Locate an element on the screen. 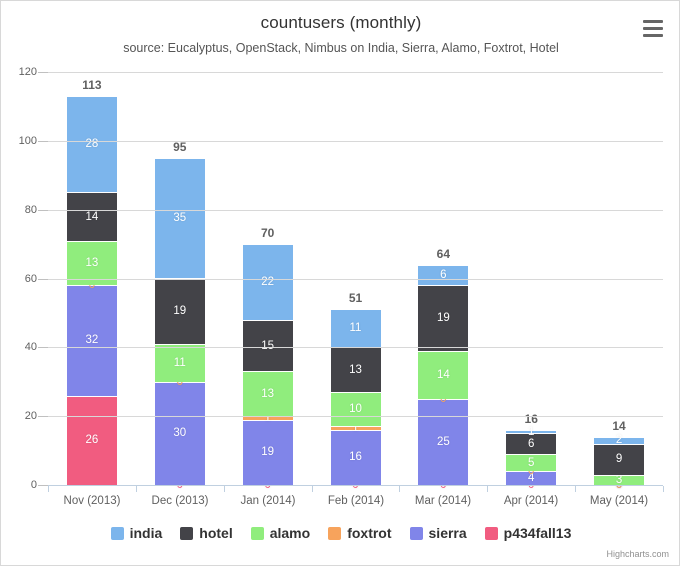  legend-label: india is located at coordinates (146, 533).